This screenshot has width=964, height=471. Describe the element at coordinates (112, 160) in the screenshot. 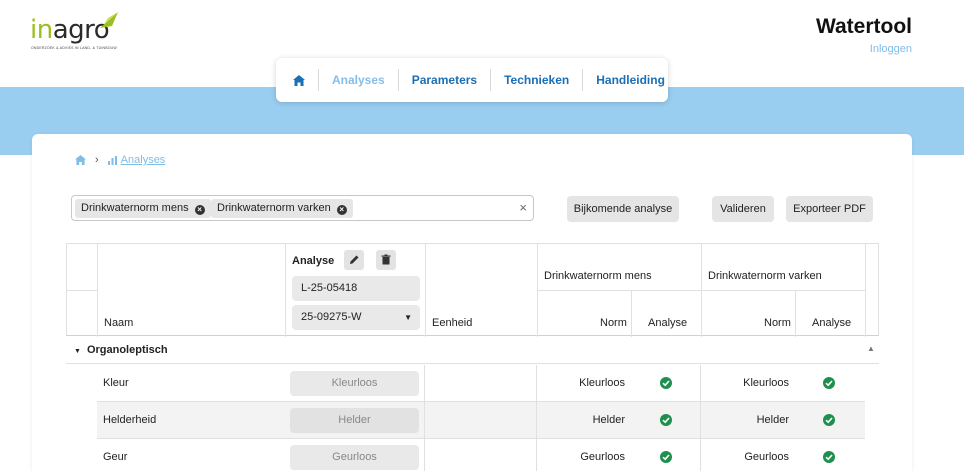

I see `bar-chart-icon` at that location.